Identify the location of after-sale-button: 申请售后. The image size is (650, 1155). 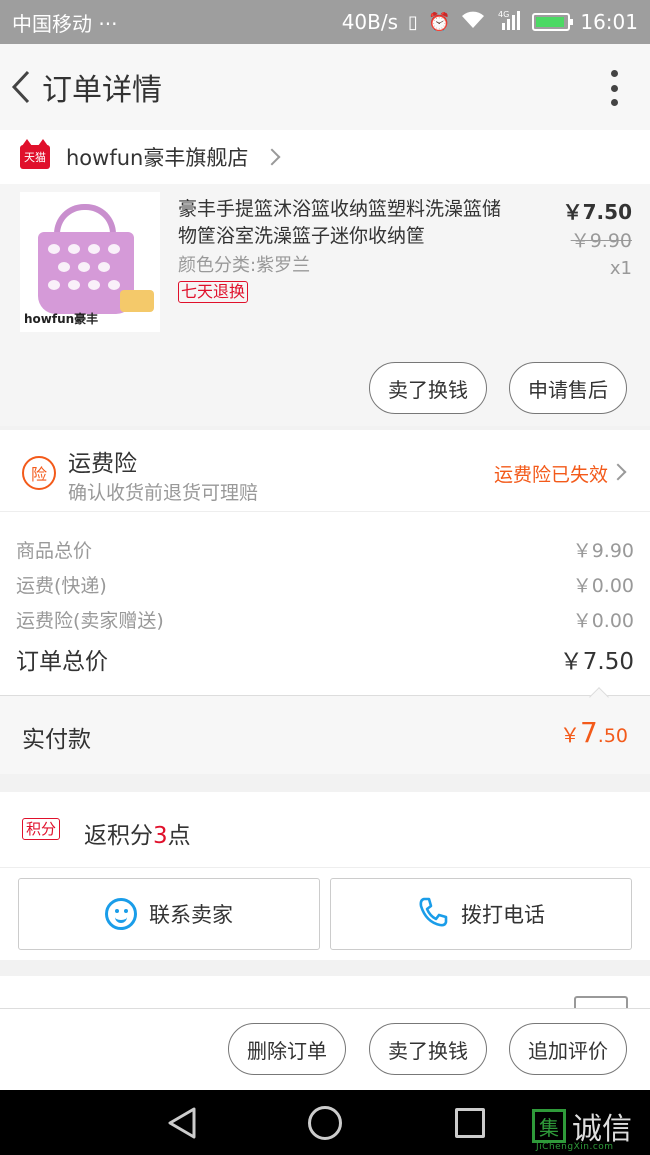
(568, 388).